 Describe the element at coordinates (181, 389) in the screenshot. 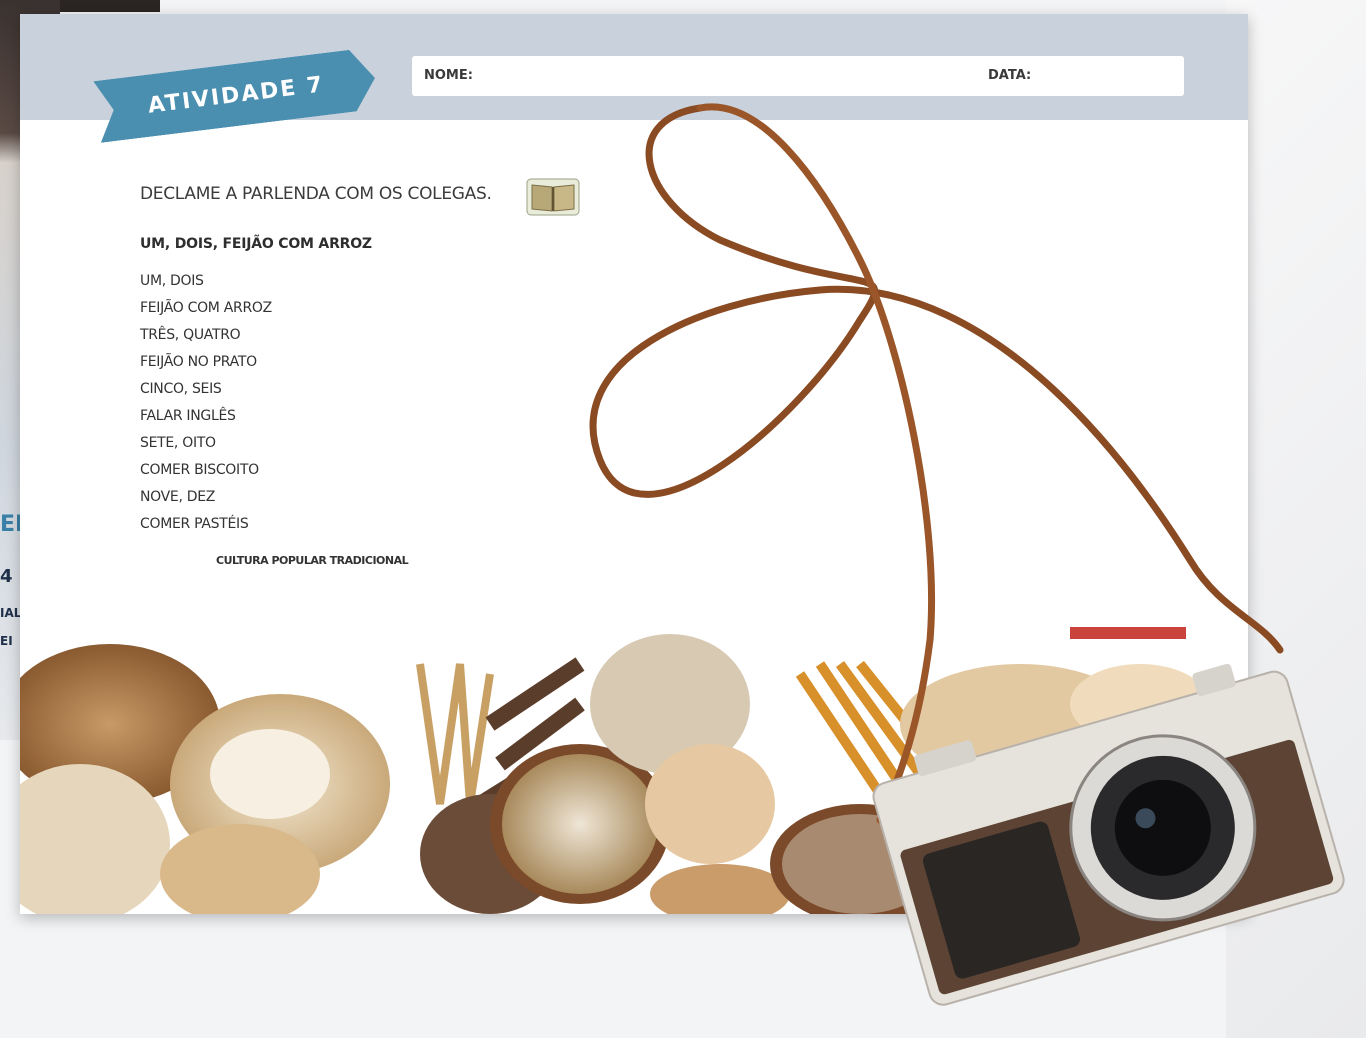

I see `poem-line: CINCO, SEIS` at that location.